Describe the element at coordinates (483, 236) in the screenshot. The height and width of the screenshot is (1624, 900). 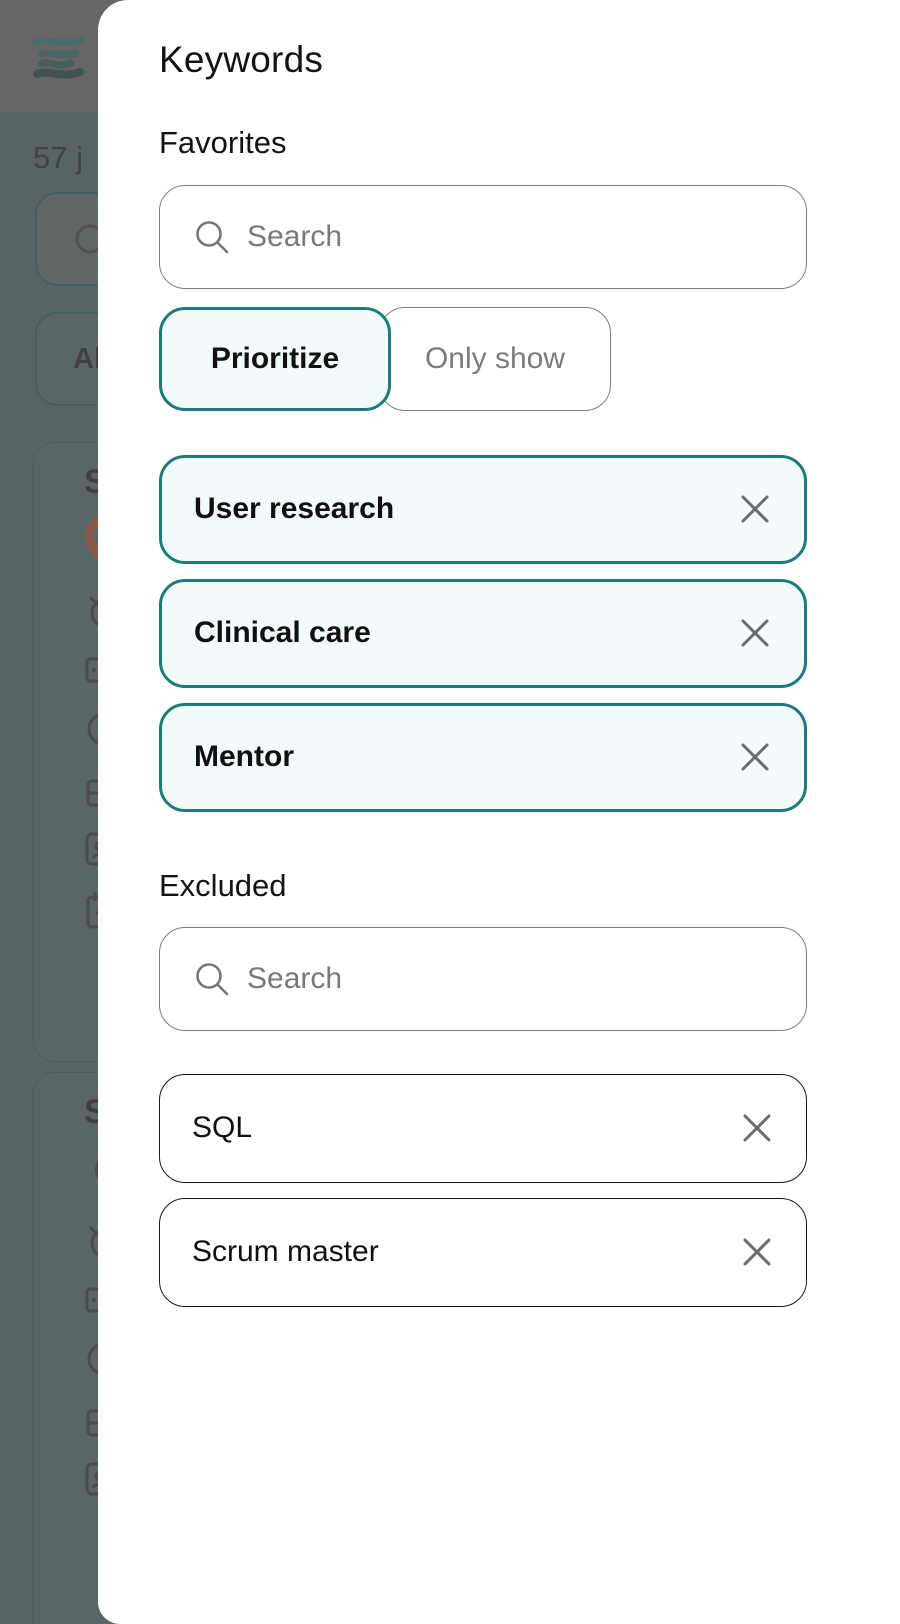
I see `favorites-search-input: Search` at that location.